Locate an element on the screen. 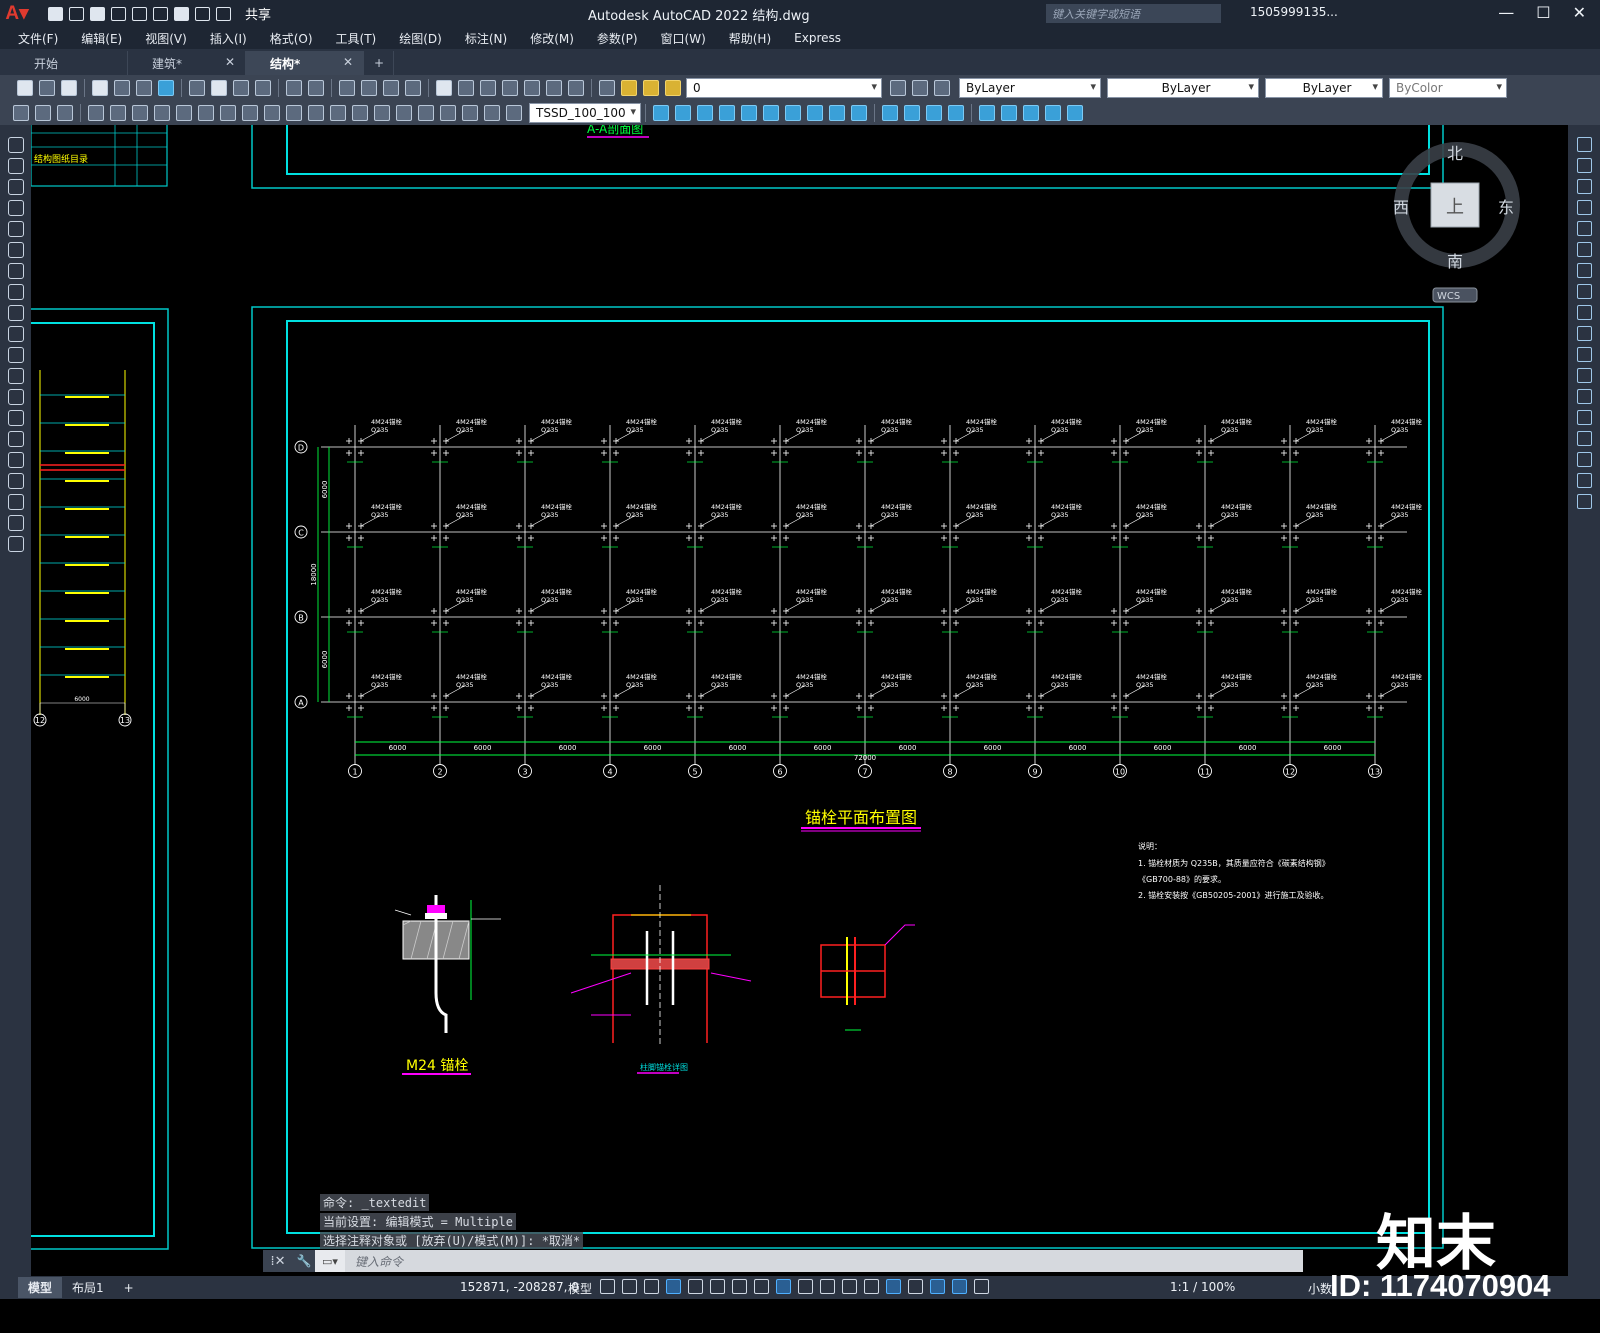  plot-icon is located at coordinates (181, 13).